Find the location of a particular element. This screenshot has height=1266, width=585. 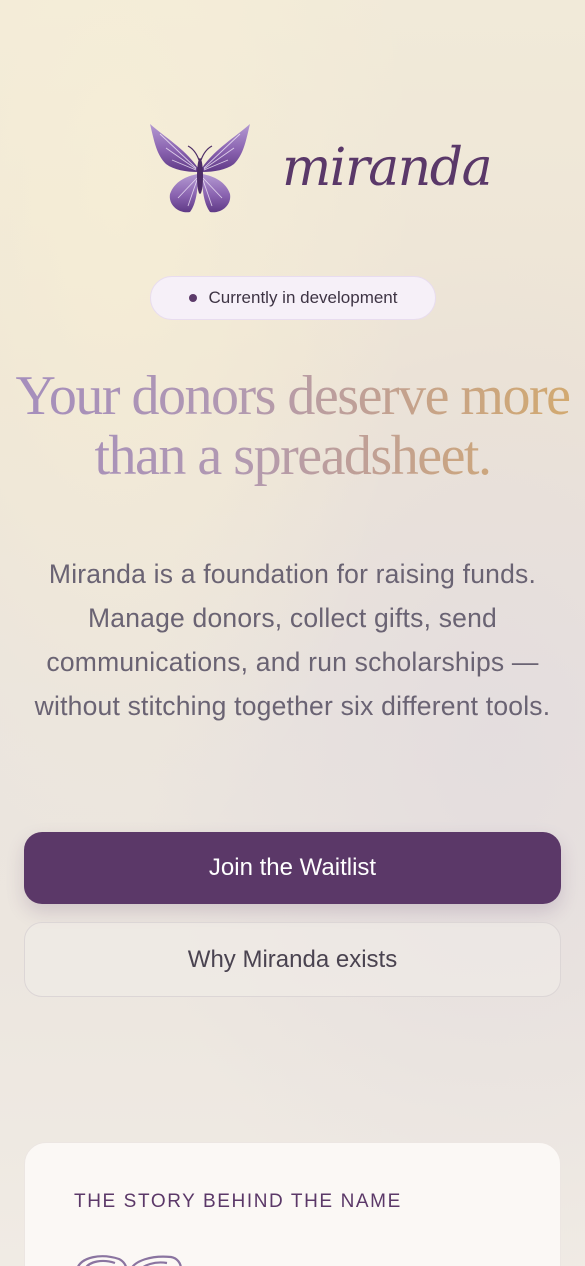

why-miranda-button: Why Miranda exists is located at coordinates (292, 959).